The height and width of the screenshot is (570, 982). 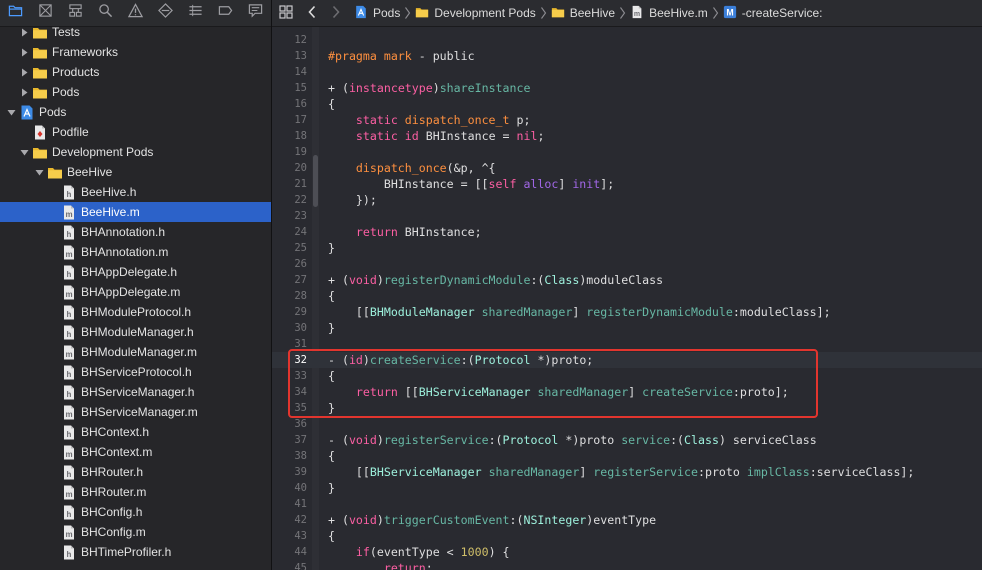 What do you see at coordinates (135, 132) in the screenshot?
I see `tree-item: Podfile` at bounding box center [135, 132].